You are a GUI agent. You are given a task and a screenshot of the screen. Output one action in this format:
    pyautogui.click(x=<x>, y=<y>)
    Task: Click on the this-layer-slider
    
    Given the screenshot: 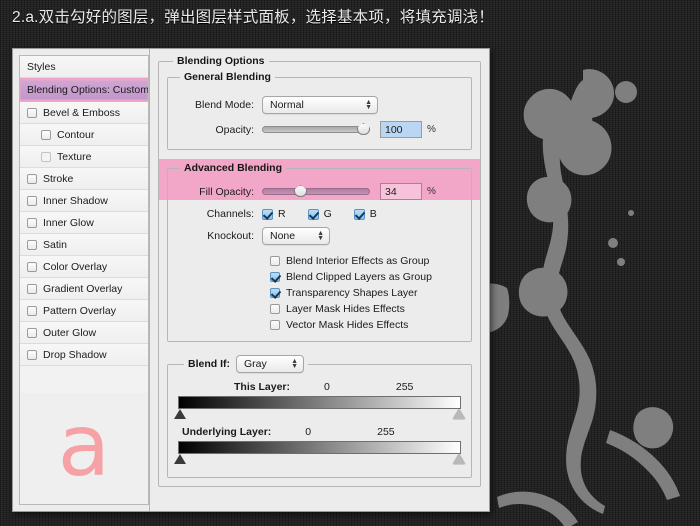 What is the action you would take?
    pyautogui.click(x=319, y=408)
    